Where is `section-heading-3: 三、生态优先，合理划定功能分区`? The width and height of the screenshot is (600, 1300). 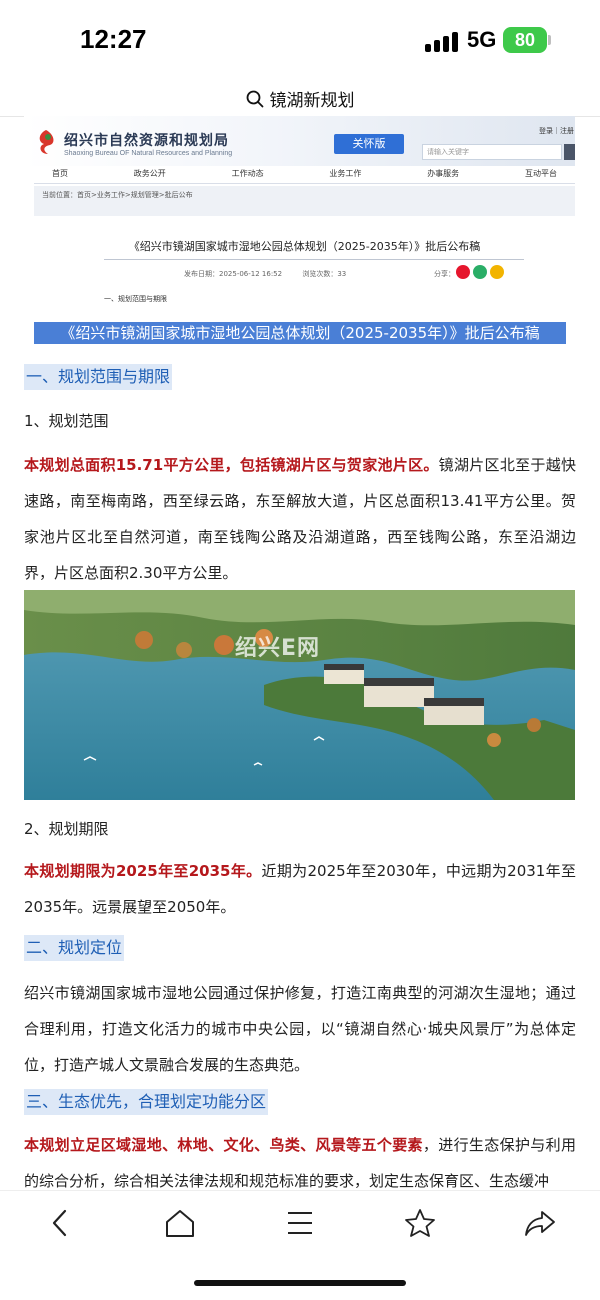
section-heading-3: 三、生态优先，合理划定功能分区 is located at coordinates (146, 1102).